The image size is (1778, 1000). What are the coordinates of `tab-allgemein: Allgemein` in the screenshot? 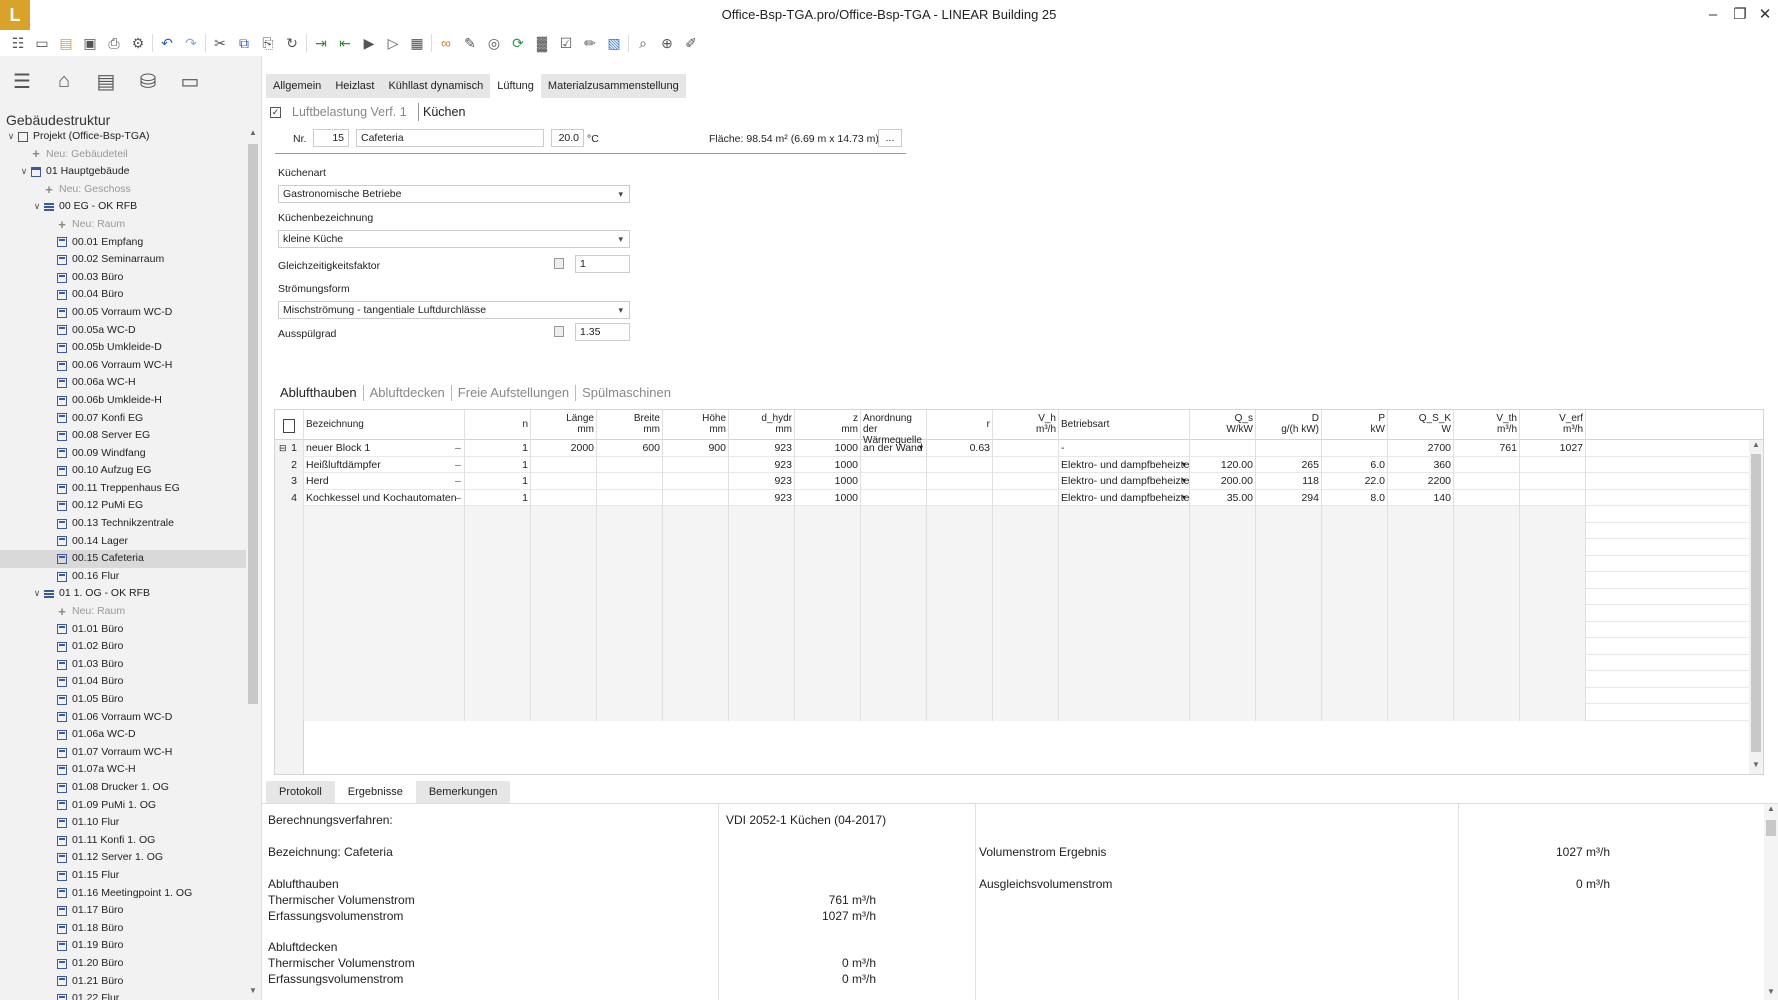 It's located at (297, 86).